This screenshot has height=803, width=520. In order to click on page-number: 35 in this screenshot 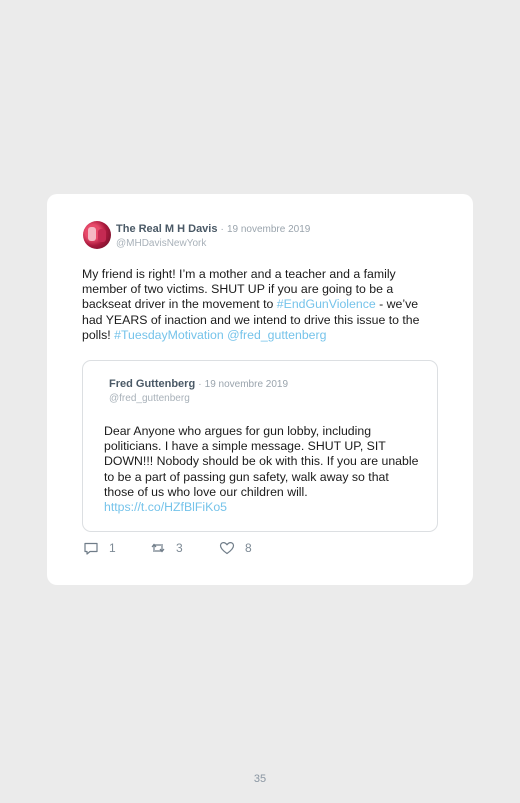, I will do `click(260, 779)`.